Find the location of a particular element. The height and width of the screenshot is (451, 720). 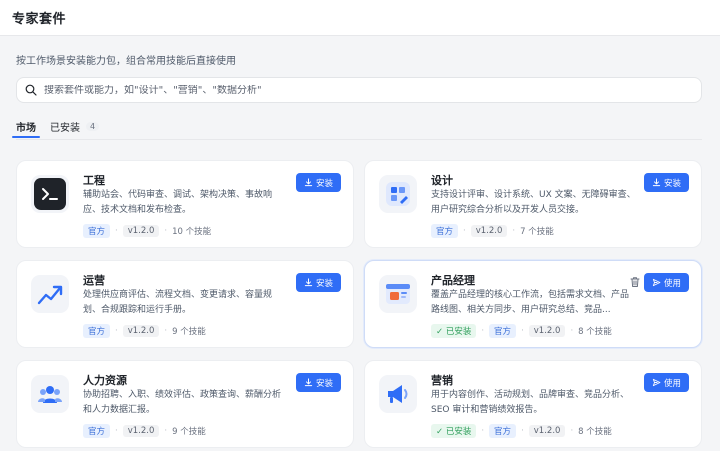

tab-market: 市场 is located at coordinates (26, 127).